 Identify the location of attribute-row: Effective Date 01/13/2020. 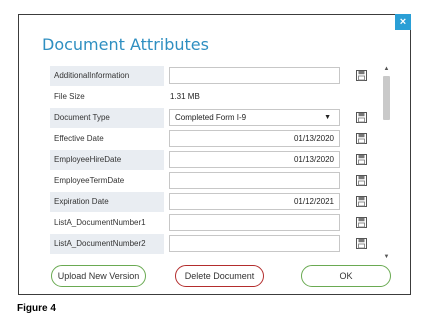
(230, 138).